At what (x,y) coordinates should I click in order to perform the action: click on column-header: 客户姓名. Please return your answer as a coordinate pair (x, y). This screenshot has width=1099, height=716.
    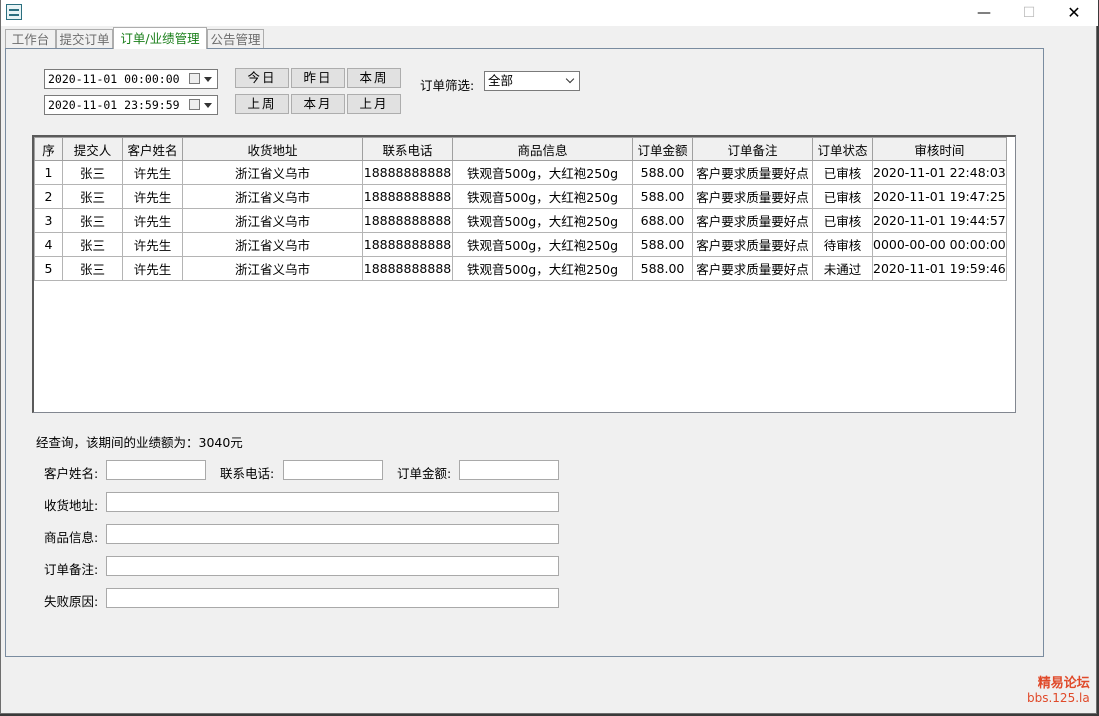
    Looking at the image, I should click on (152, 149).